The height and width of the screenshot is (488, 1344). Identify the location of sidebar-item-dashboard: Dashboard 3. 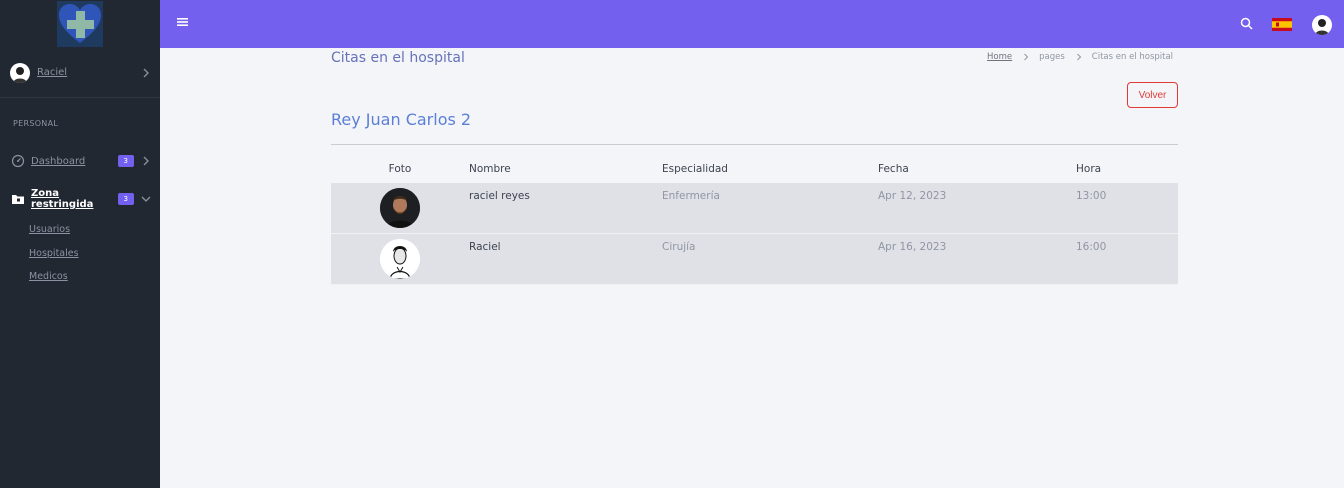
(80, 161).